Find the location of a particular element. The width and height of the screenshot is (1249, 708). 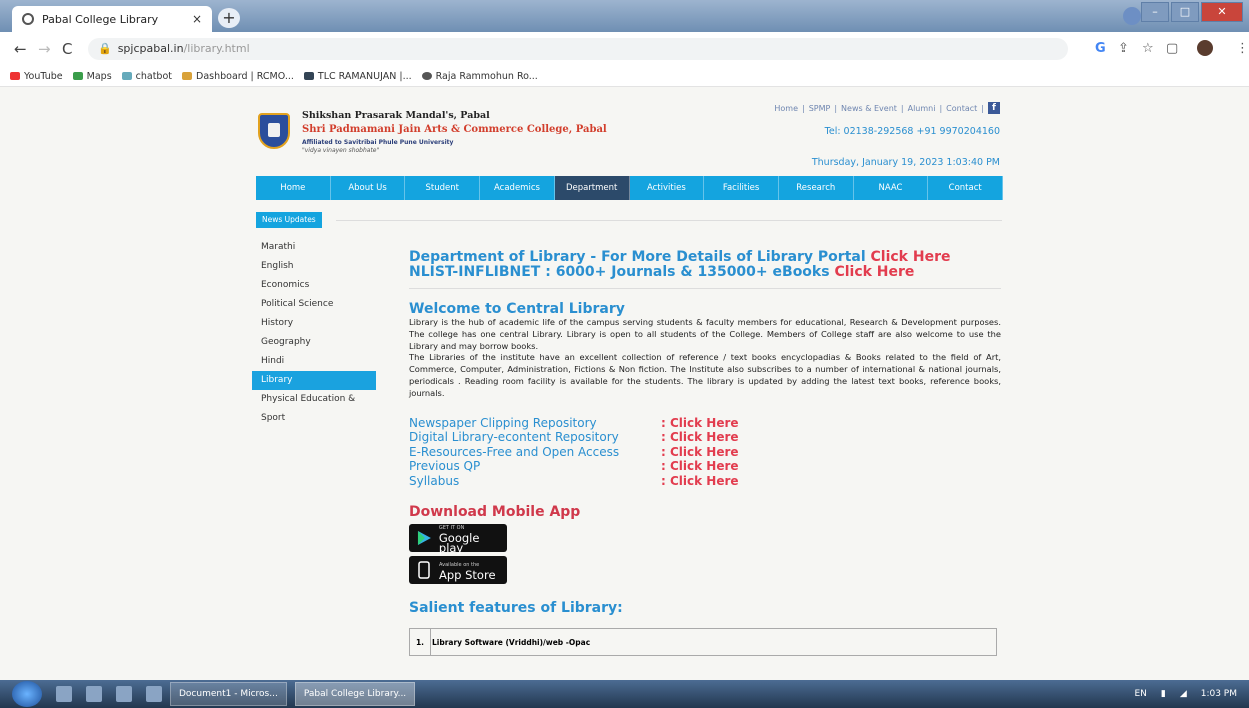

phone-number: Tel: 02138-292568 +91 9970204160 is located at coordinates (912, 131).